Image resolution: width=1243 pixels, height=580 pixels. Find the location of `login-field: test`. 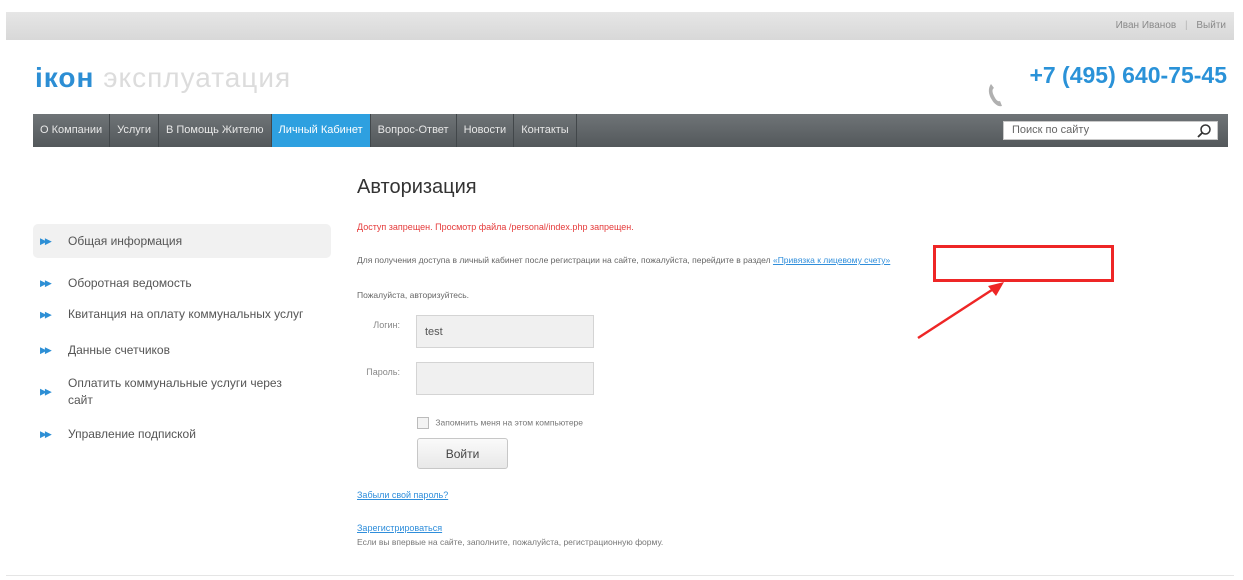

login-field: test is located at coordinates (505, 331).